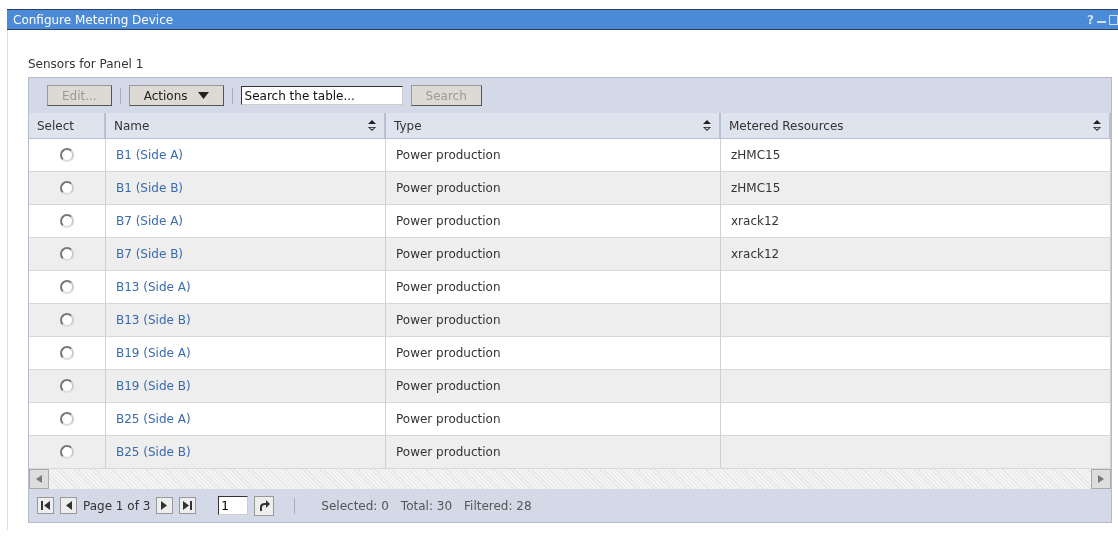 Image resolution: width=1118 pixels, height=544 pixels. Describe the element at coordinates (153, 287) in the screenshot. I see `sensor-link: B13 (Side A)` at that location.